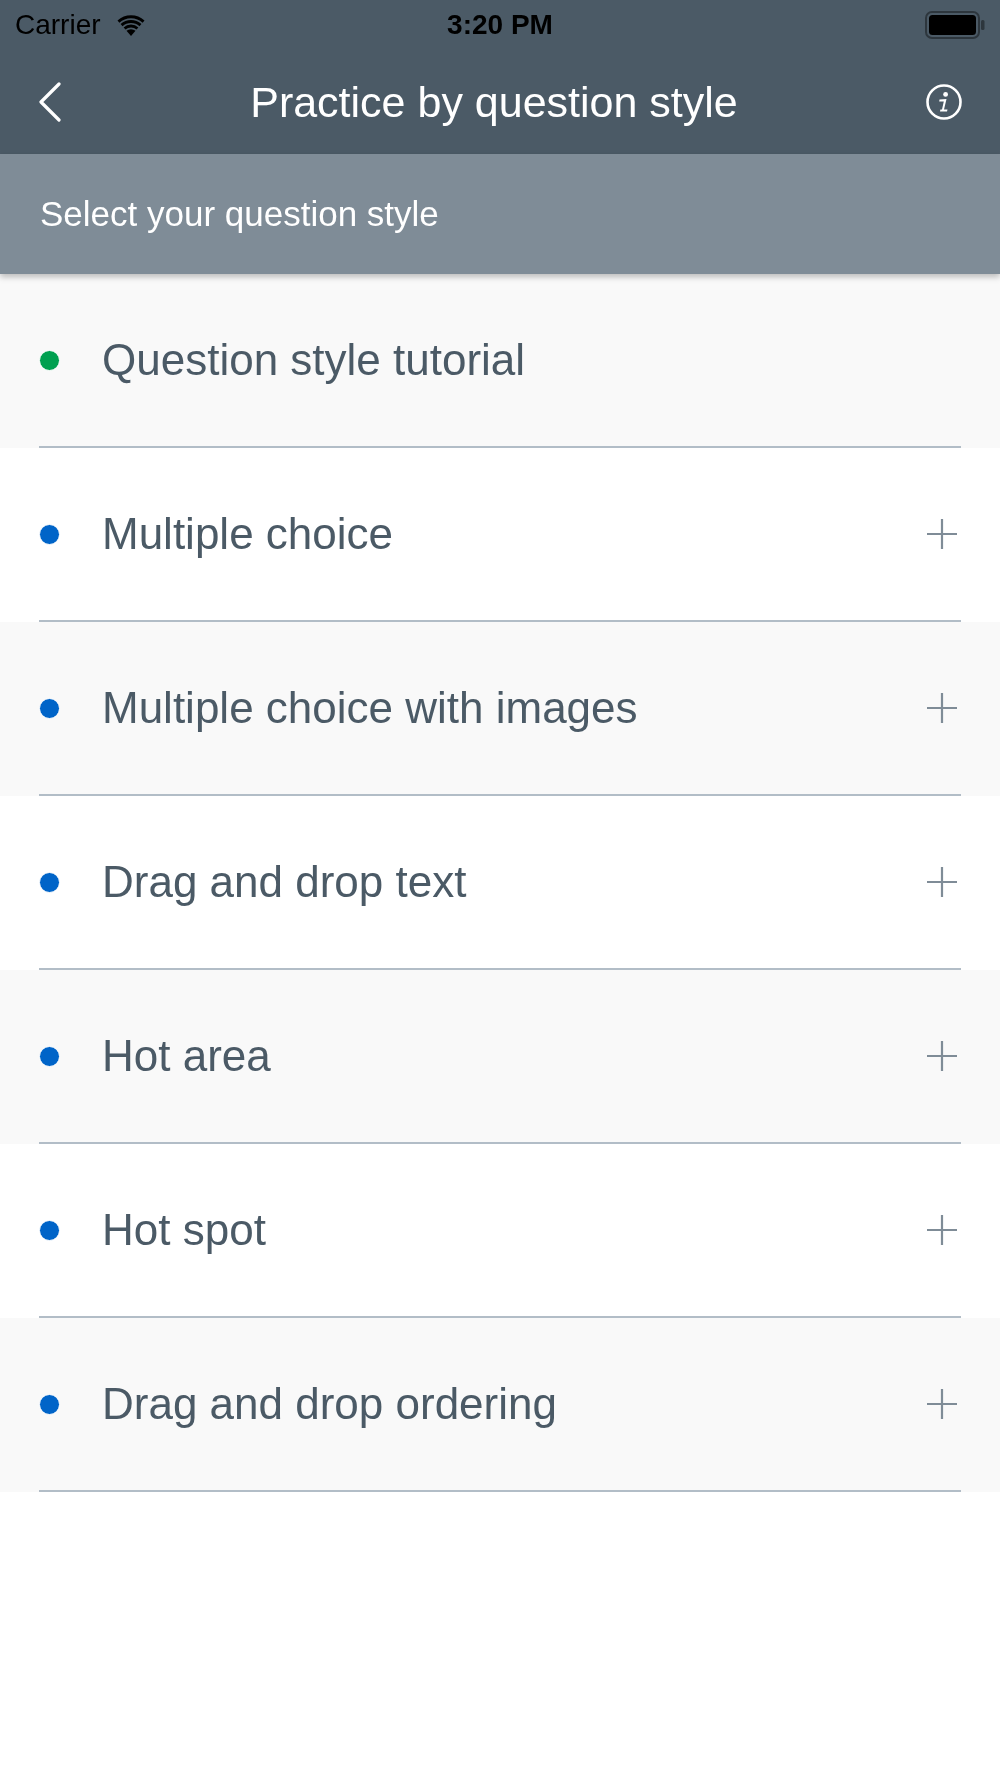 The height and width of the screenshot is (1778, 1000). Describe the element at coordinates (494, 102) in the screenshot. I see `page-title: Practice by question style` at that location.